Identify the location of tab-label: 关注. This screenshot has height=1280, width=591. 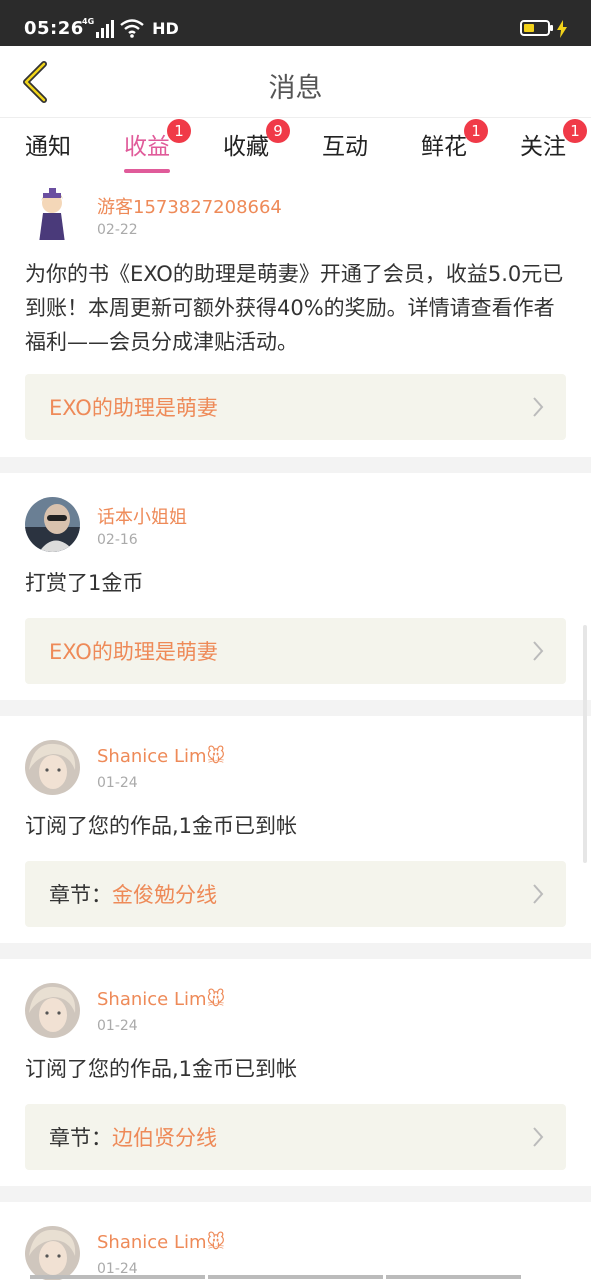
(543, 147).